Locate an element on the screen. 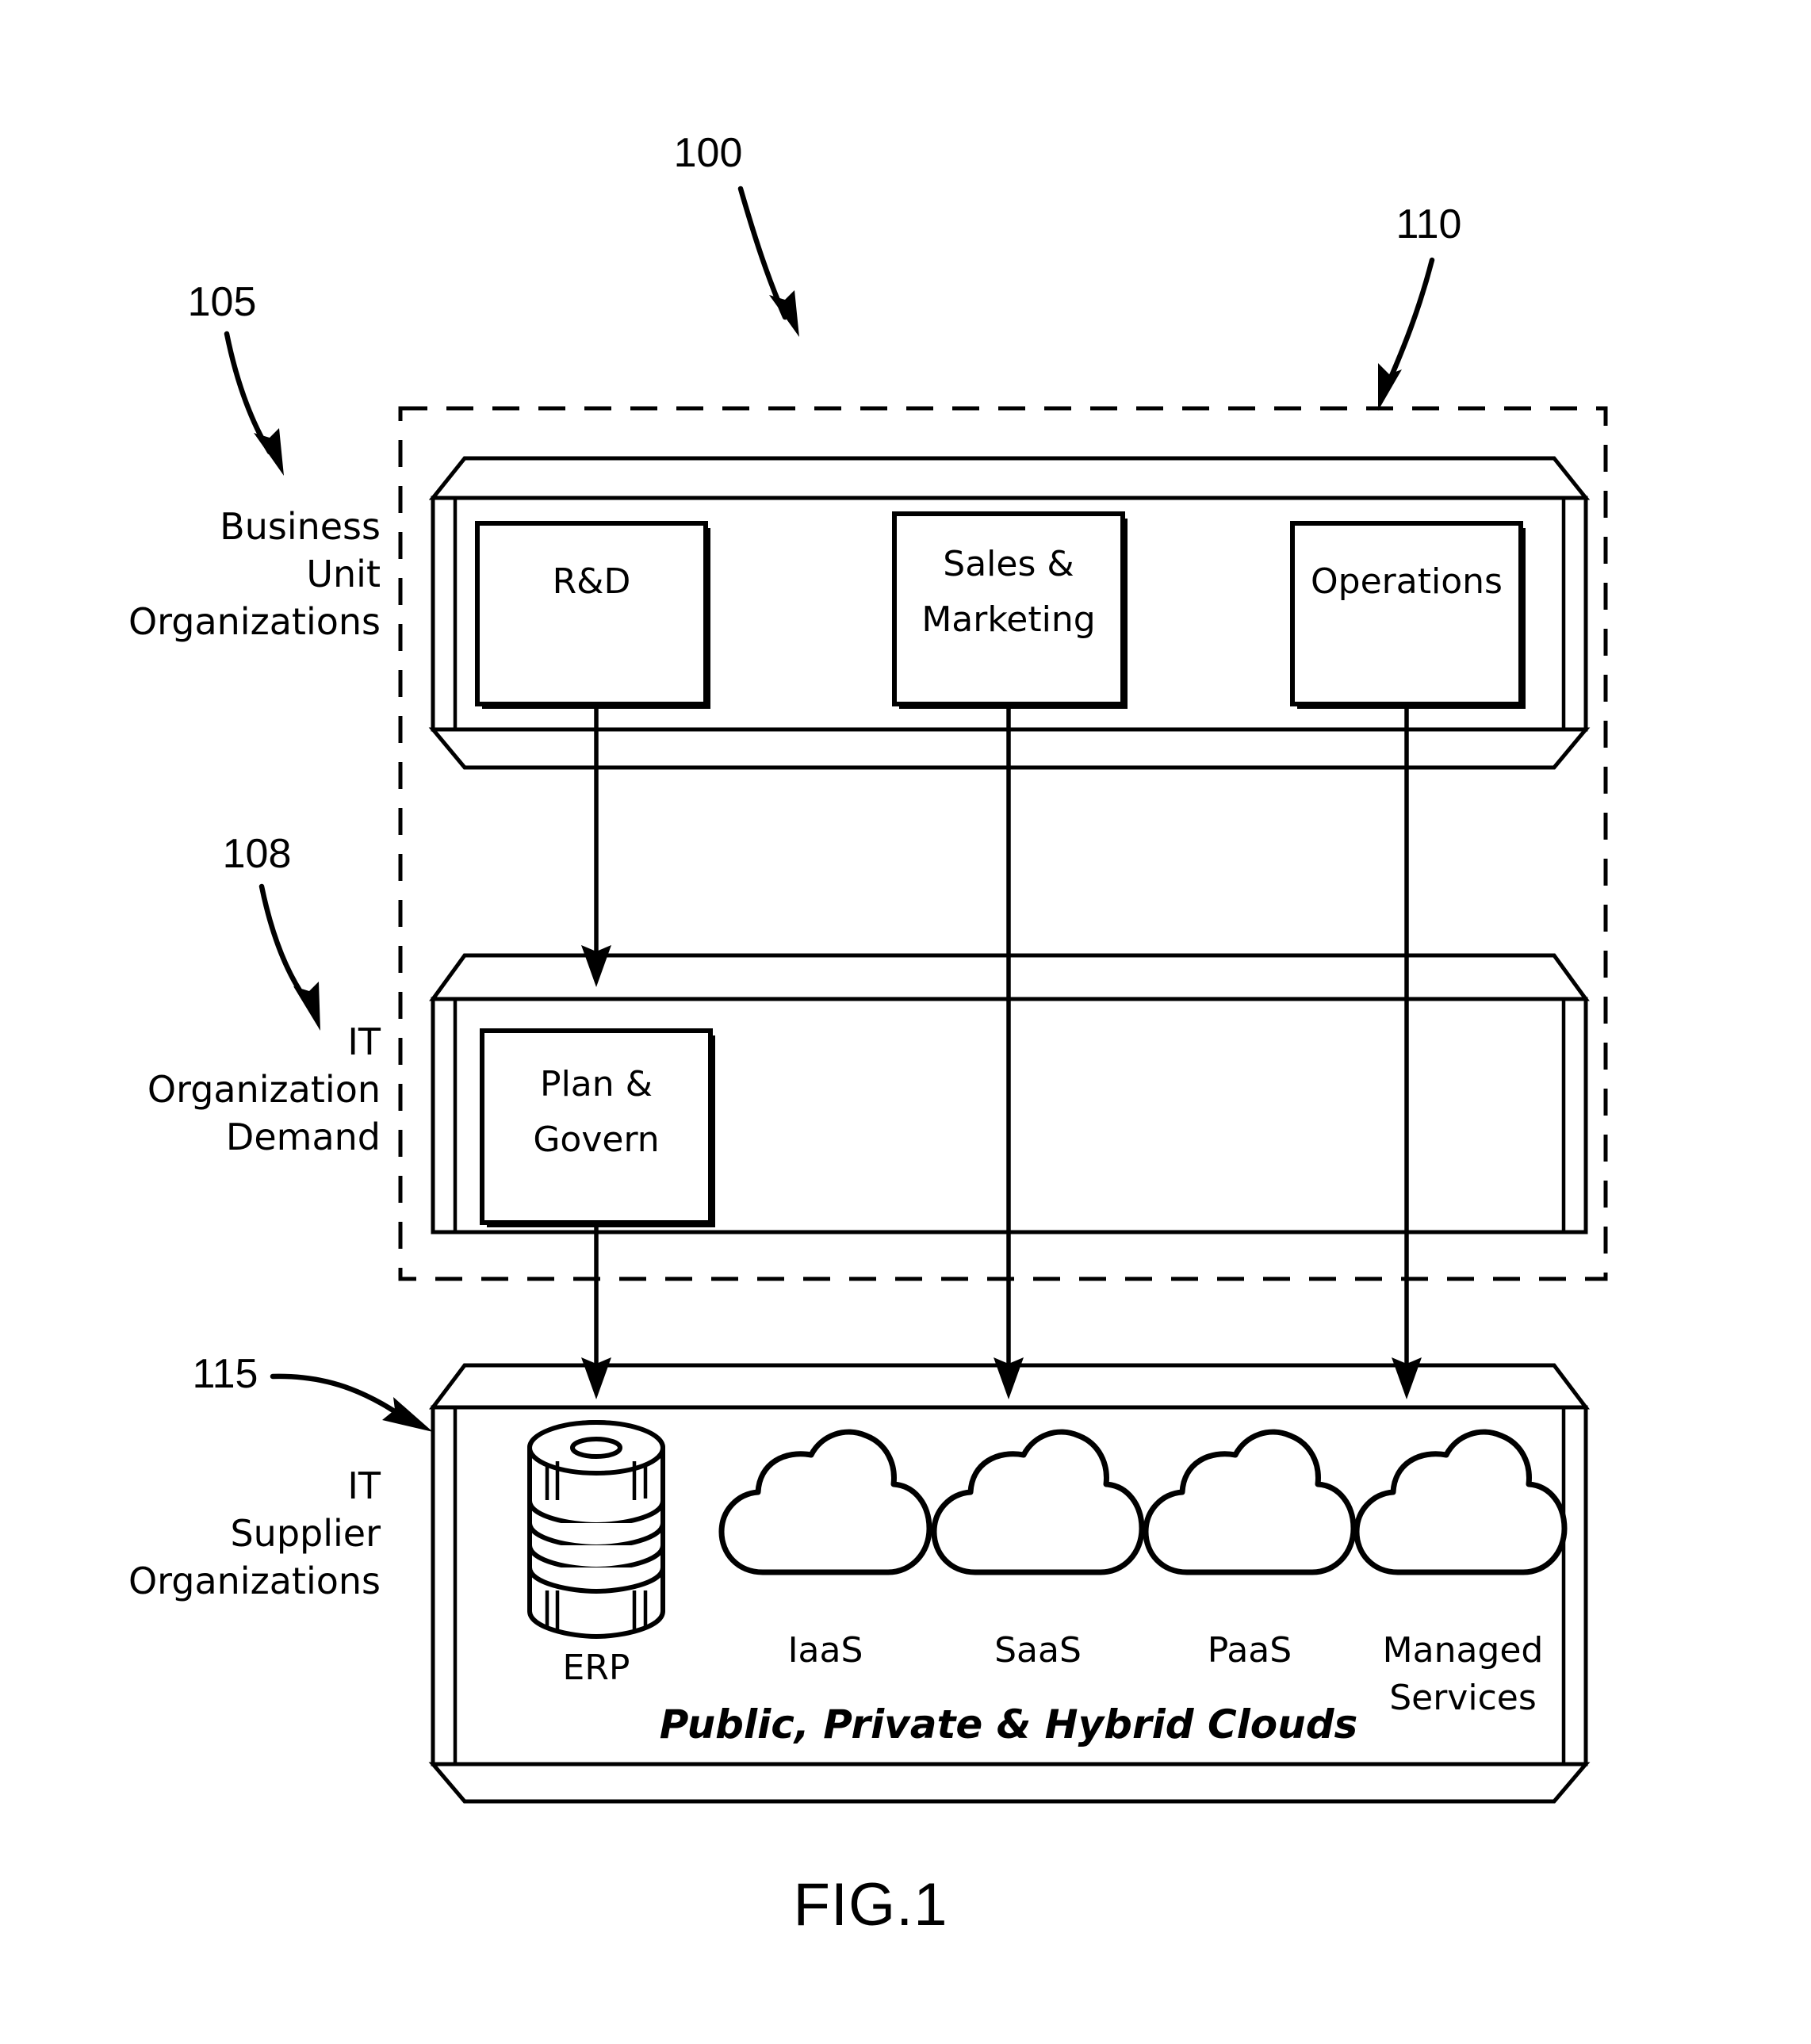  connector-plan-govern-to-supplier is located at coordinates (596, 1313).